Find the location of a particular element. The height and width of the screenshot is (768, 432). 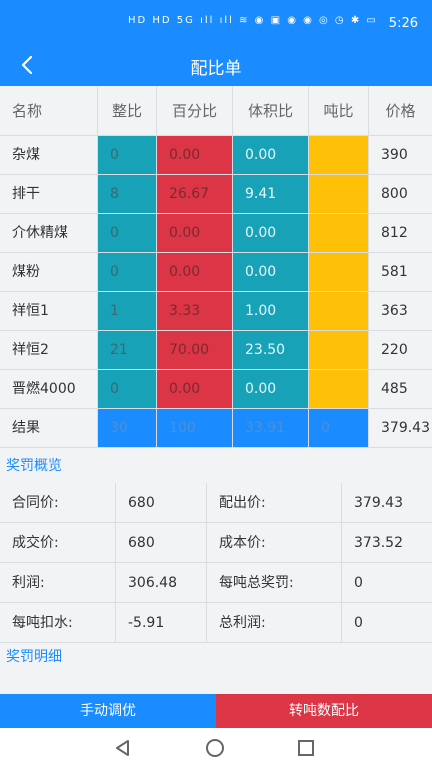

summary-row: 合同价: 680 配出价: 379.43 is located at coordinates (216, 503).